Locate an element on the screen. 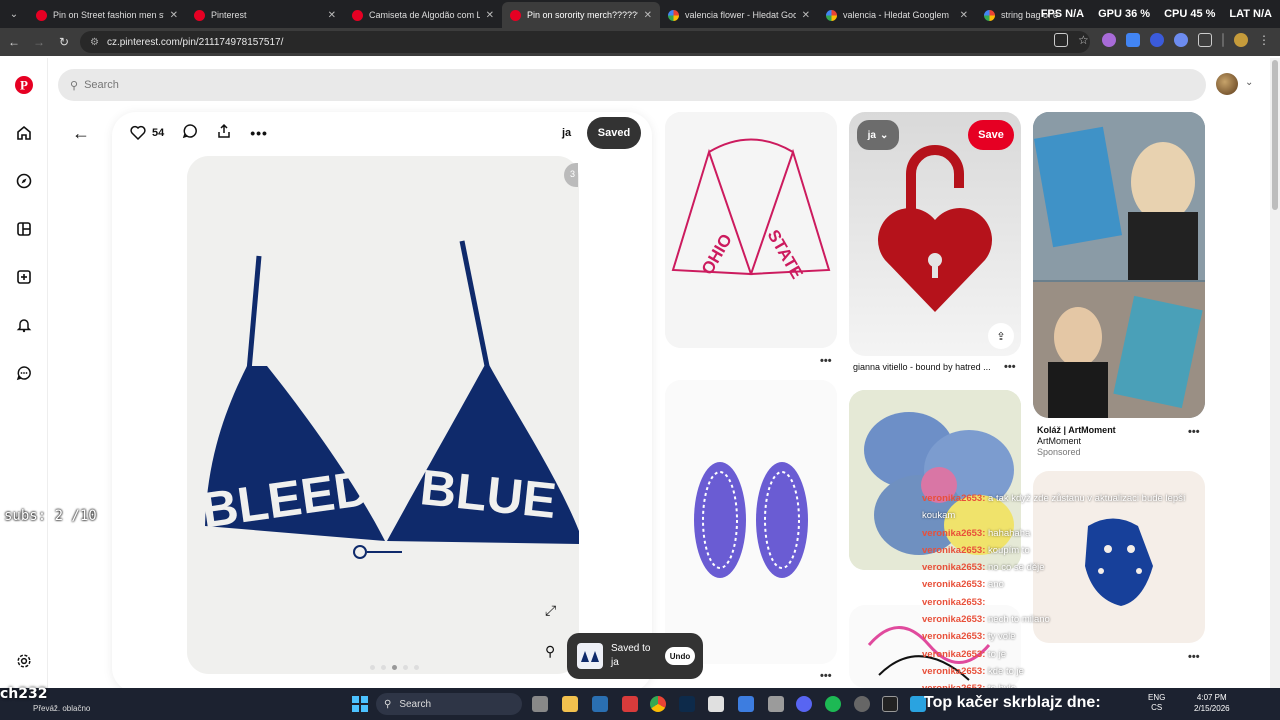  tab-label: Pin on Street fashion men stree is located at coordinates (108, 15).